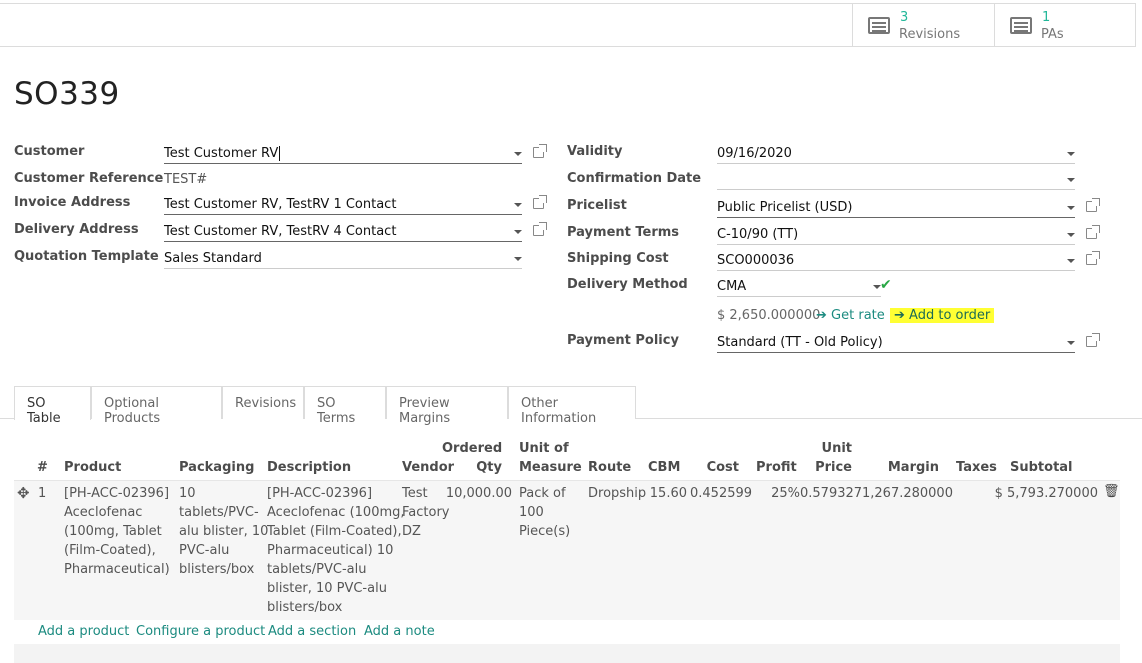 Image resolution: width=1142 pixels, height=663 pixels. I want to click on invoice-address-value: Test Customer RV, TestRV 1 Contact, so click(280, 204).